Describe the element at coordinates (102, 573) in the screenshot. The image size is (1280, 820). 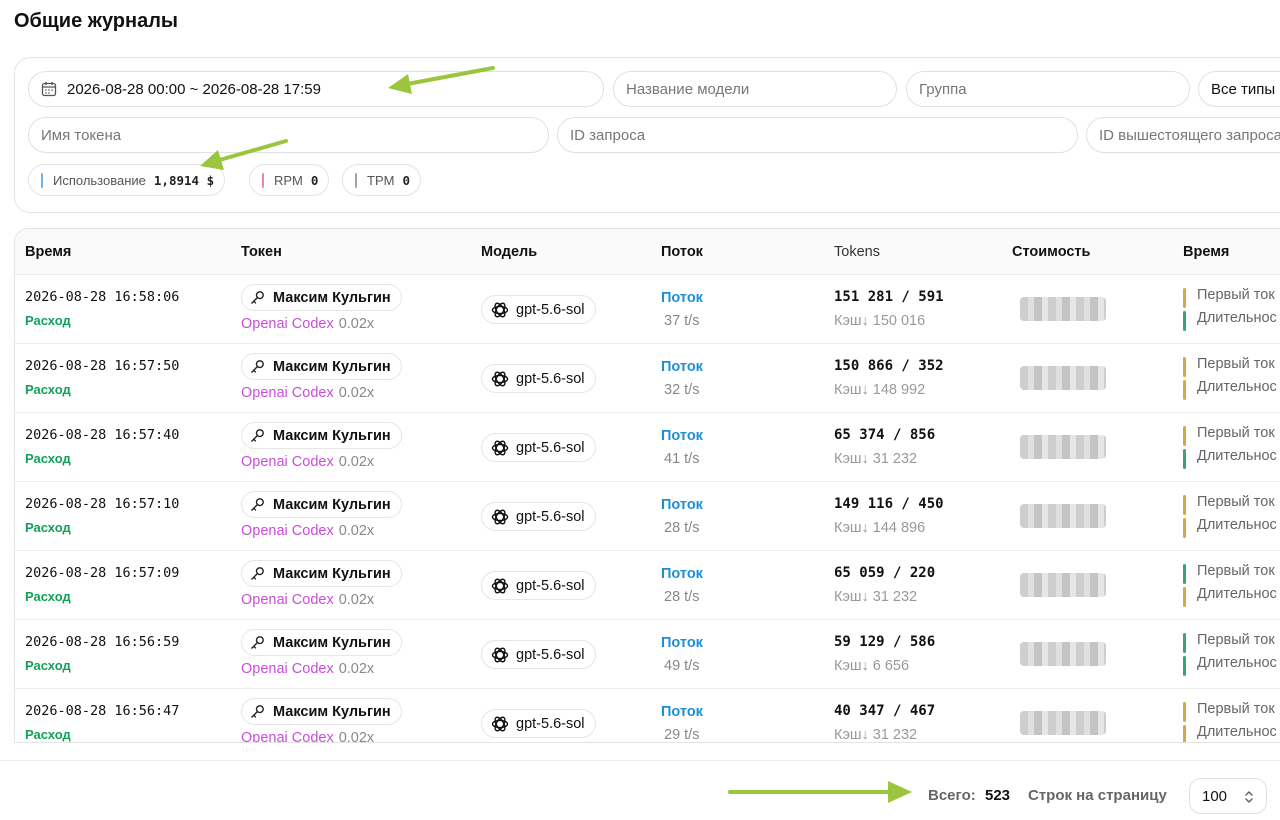
I see `row-time: 2026-08-28 16:57:09` at that location.